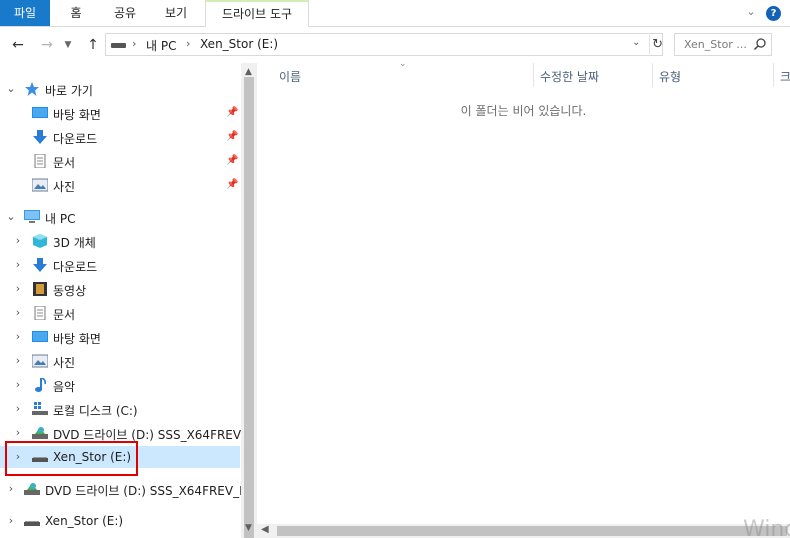  Describe the element at coordinates (384, 44) in the screenshot. I see `address-bar: › 내 PC › Xen_Stor (E:) ⌄ ↻` at that location.